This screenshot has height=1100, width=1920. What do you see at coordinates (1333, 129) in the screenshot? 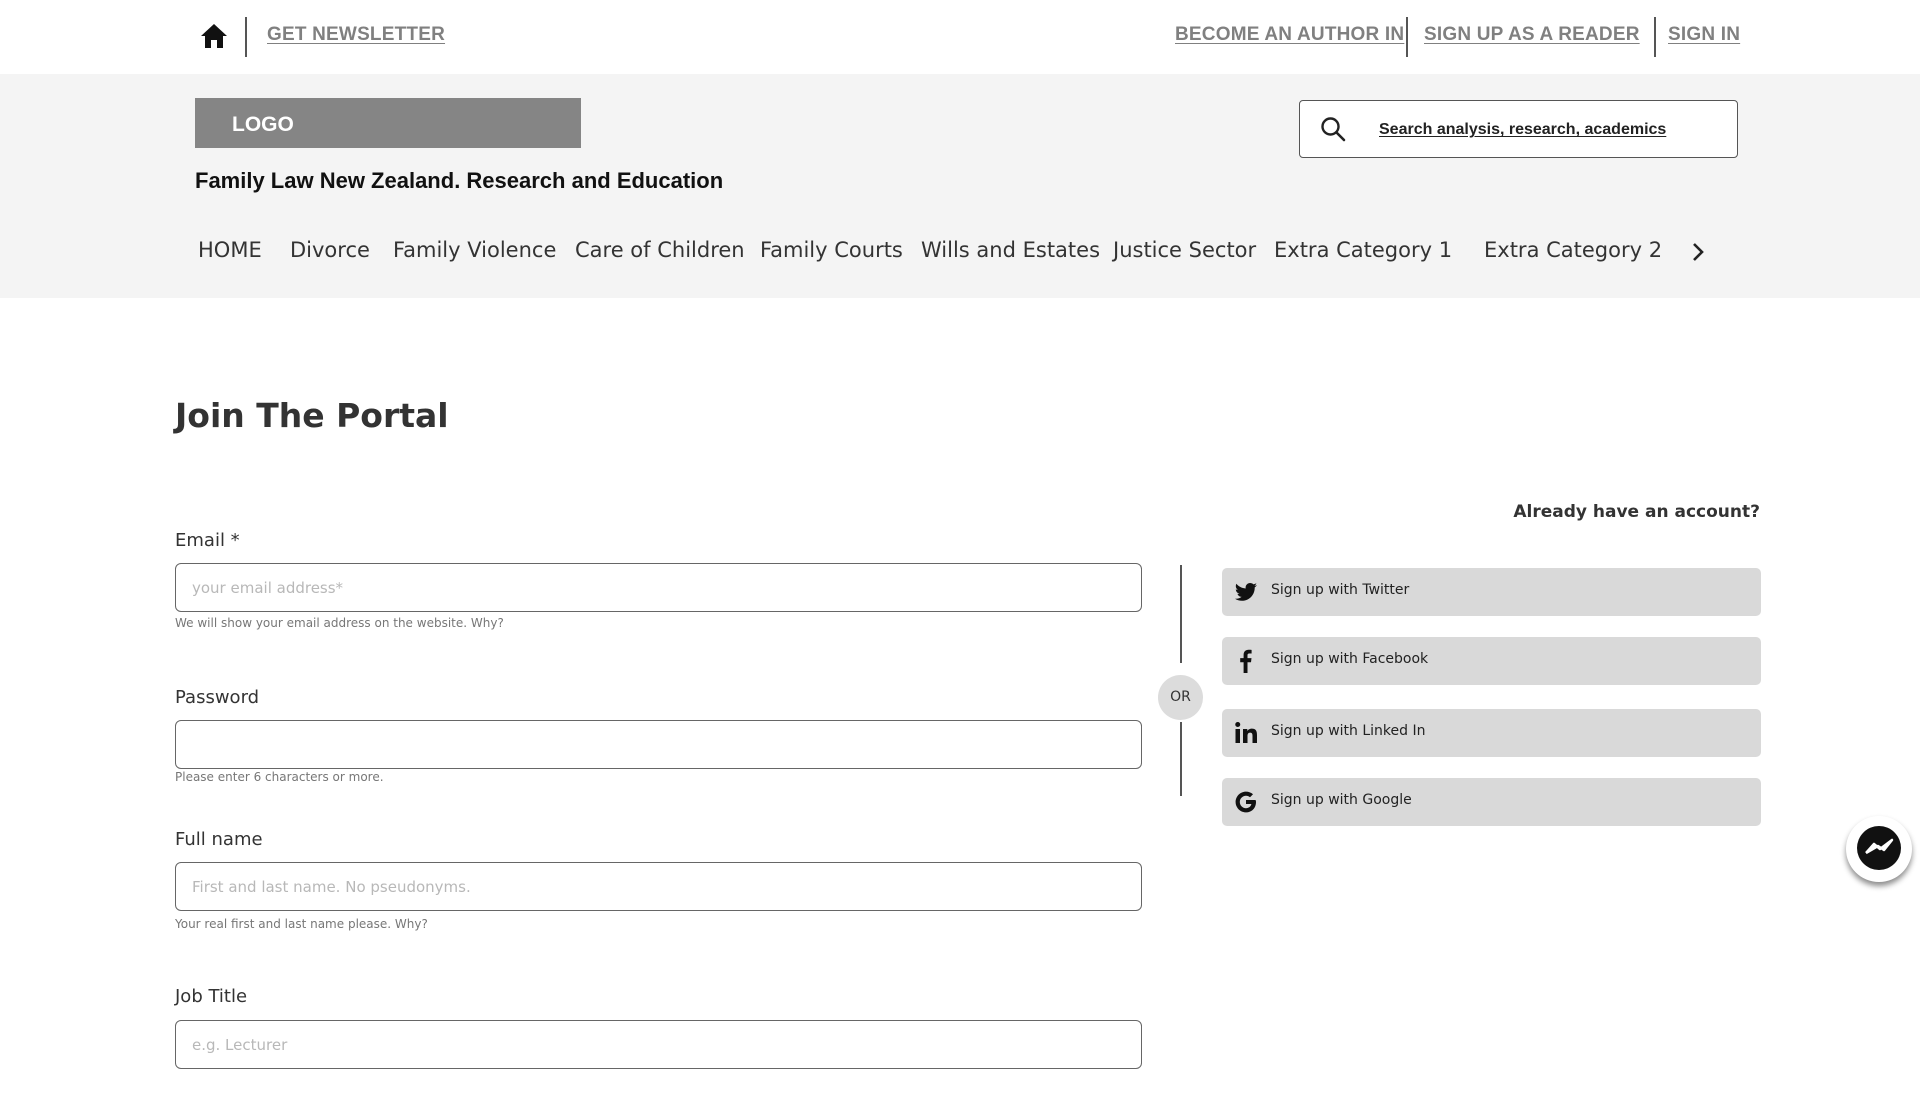
I see `search-icon` at bounding box center [1333, 129].